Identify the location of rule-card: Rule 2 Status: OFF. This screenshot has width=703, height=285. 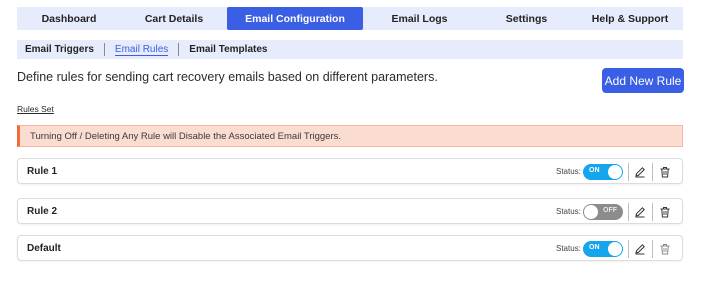
(350, 211).